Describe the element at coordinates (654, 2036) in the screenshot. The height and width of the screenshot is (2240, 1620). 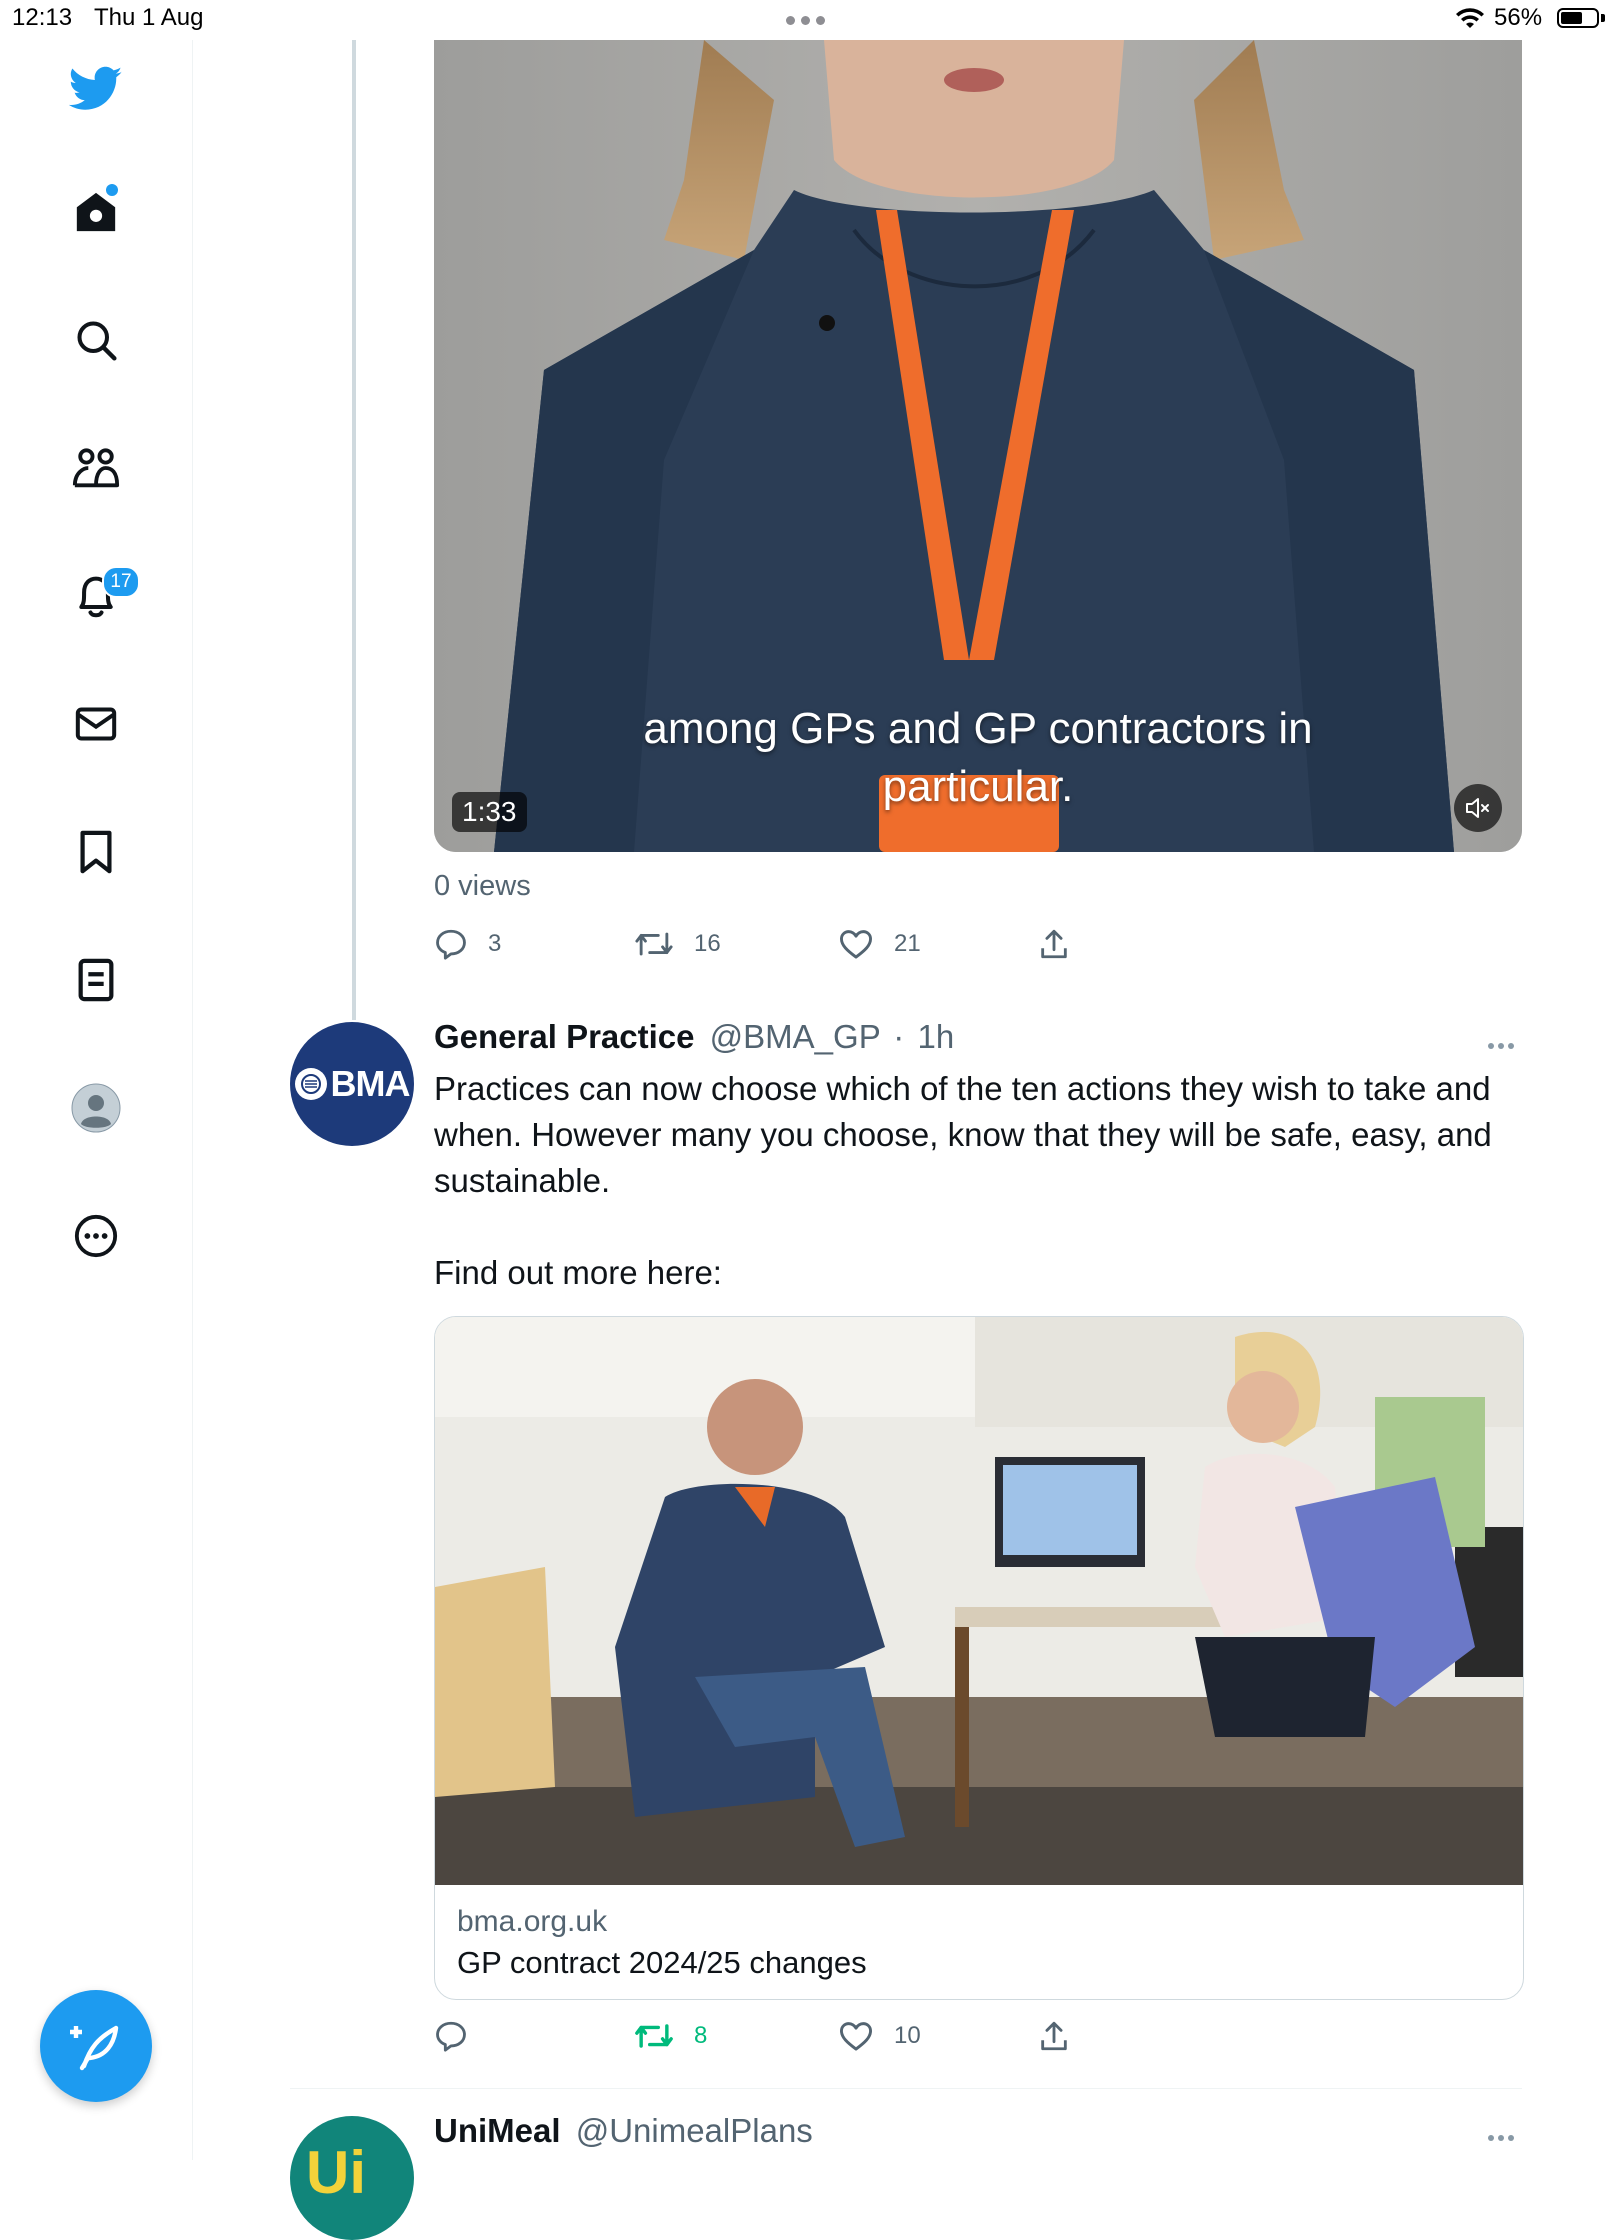
I see `retweet-icon-active` at that location.